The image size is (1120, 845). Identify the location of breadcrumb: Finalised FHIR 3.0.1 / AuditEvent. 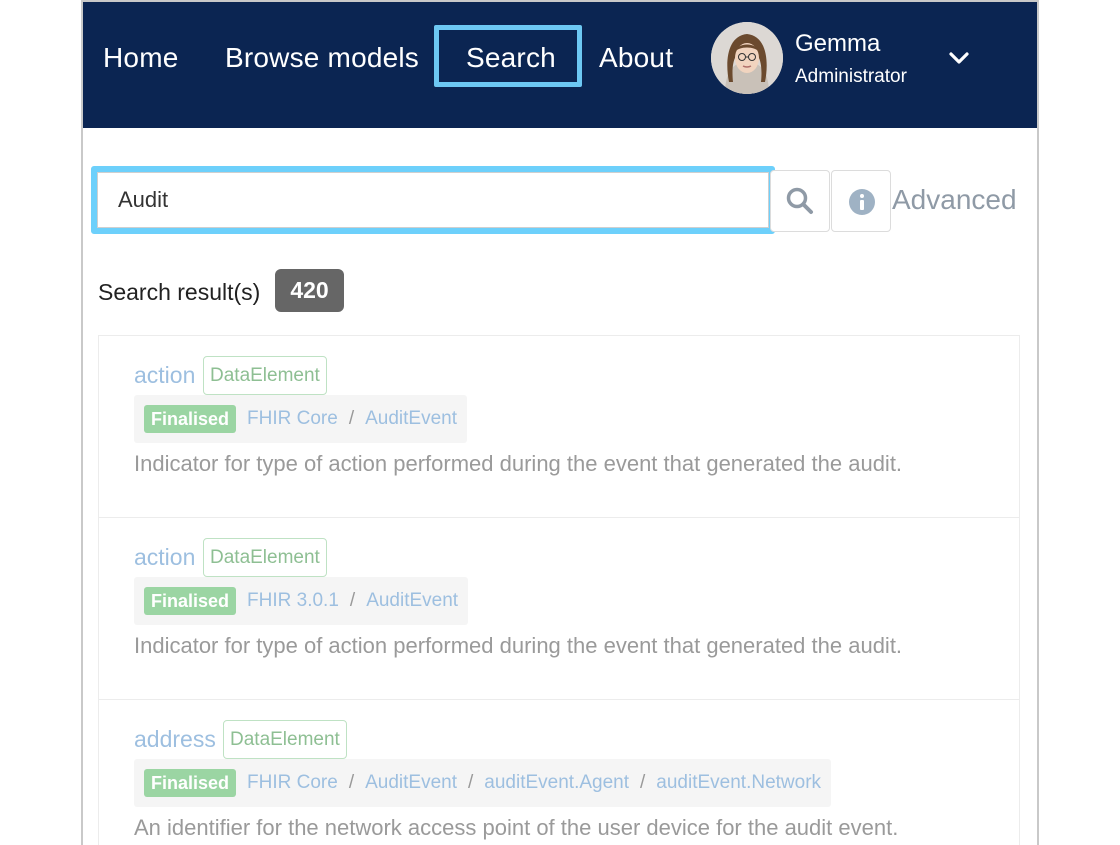
(301, 601).